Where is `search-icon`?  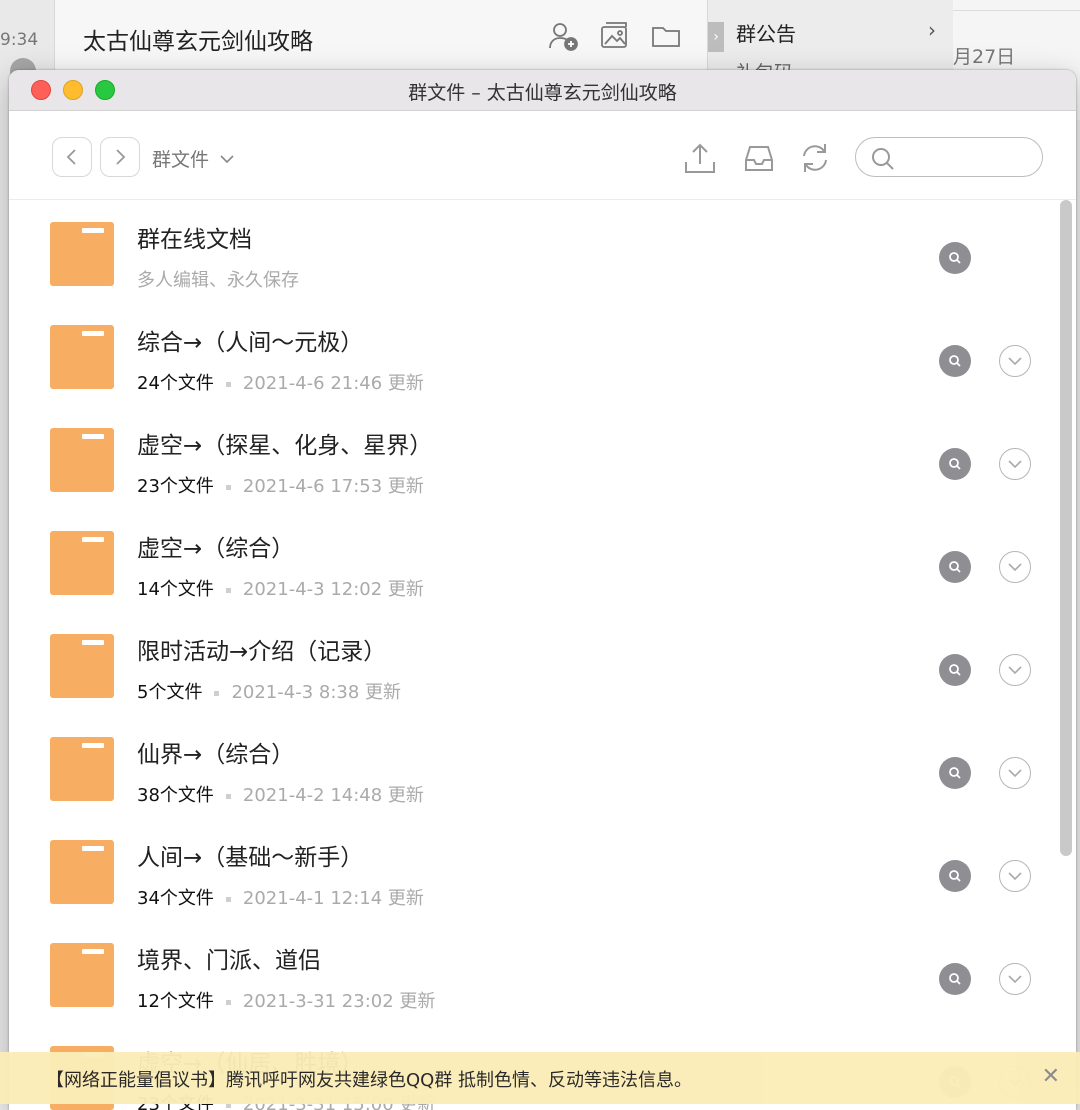 search-icon is located at coordinates (883, 159).